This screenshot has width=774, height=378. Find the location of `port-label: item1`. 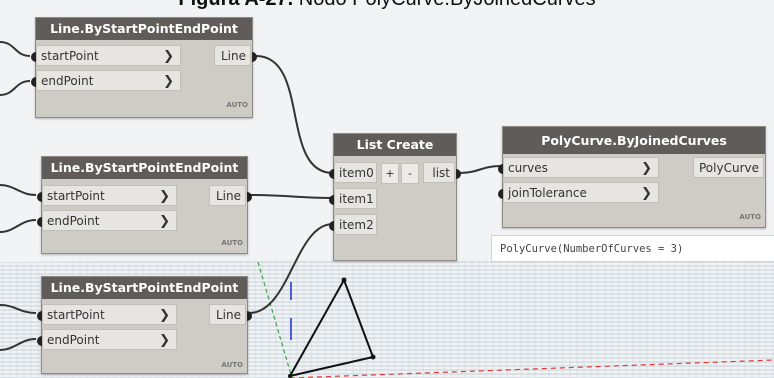

port-label: item1 is located at coordinates (356, 199).